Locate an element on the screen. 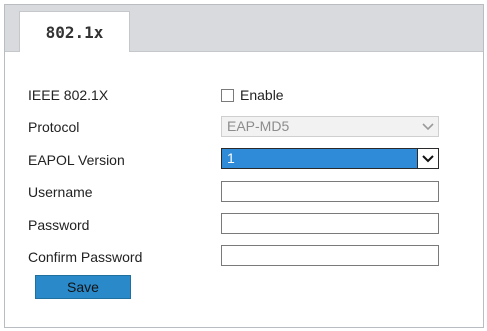  enable-checkbox-group: Enable is located at coordinates (252, 95).